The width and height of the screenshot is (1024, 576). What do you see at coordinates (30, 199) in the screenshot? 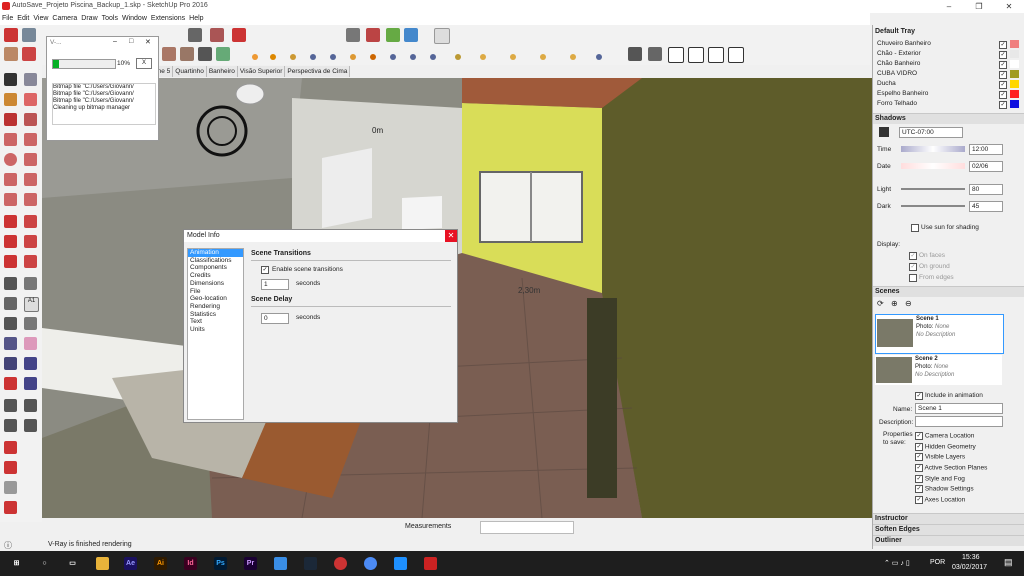
I see `pie-icon` at bounding box center [30, 199].